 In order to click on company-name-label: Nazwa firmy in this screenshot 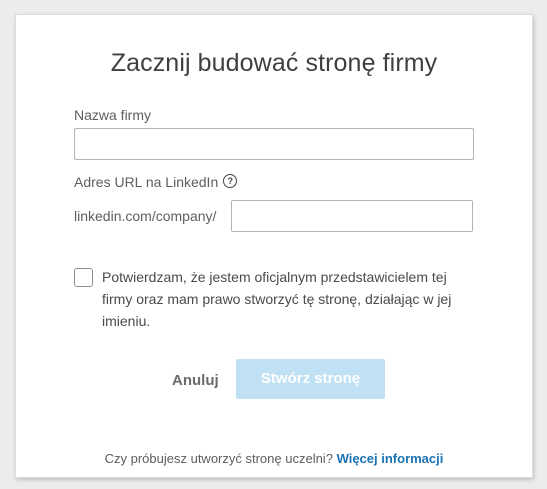, I will do `click(113, 115)`.